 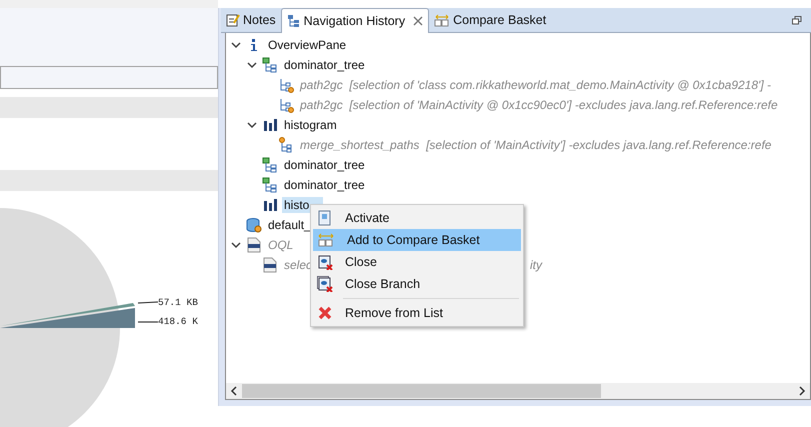 What do you see at coordinates (281, 245) in the screenshot?
I see `tree-item: OQL` at bounding box center [281, 245].